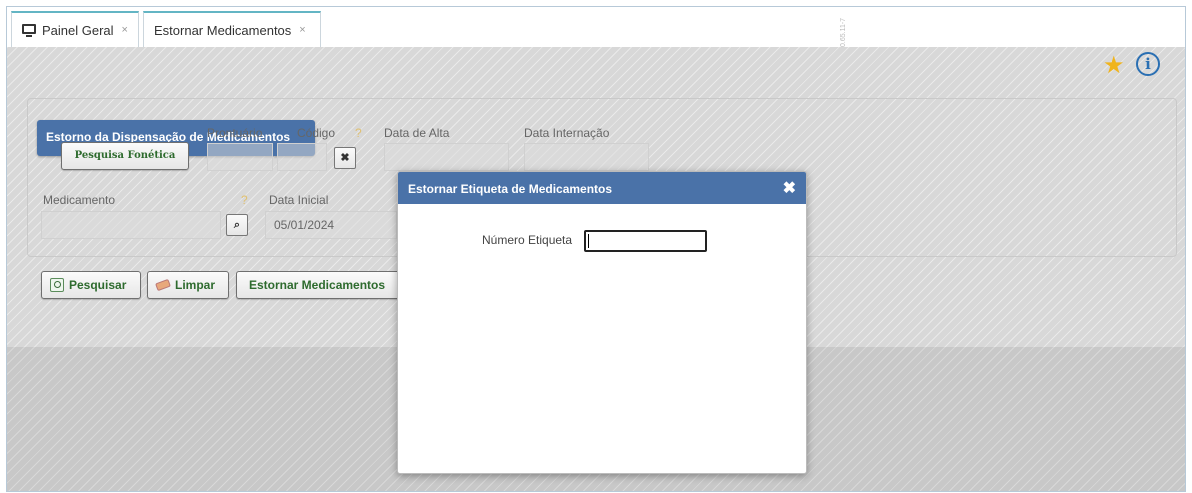 Image resolution: width=1192 pixels, height=493 pixels. What do you see at coordinates (195, 285) in the screenshot?
I see `limpar-label: Limpar` at bounding box center [195, 285].